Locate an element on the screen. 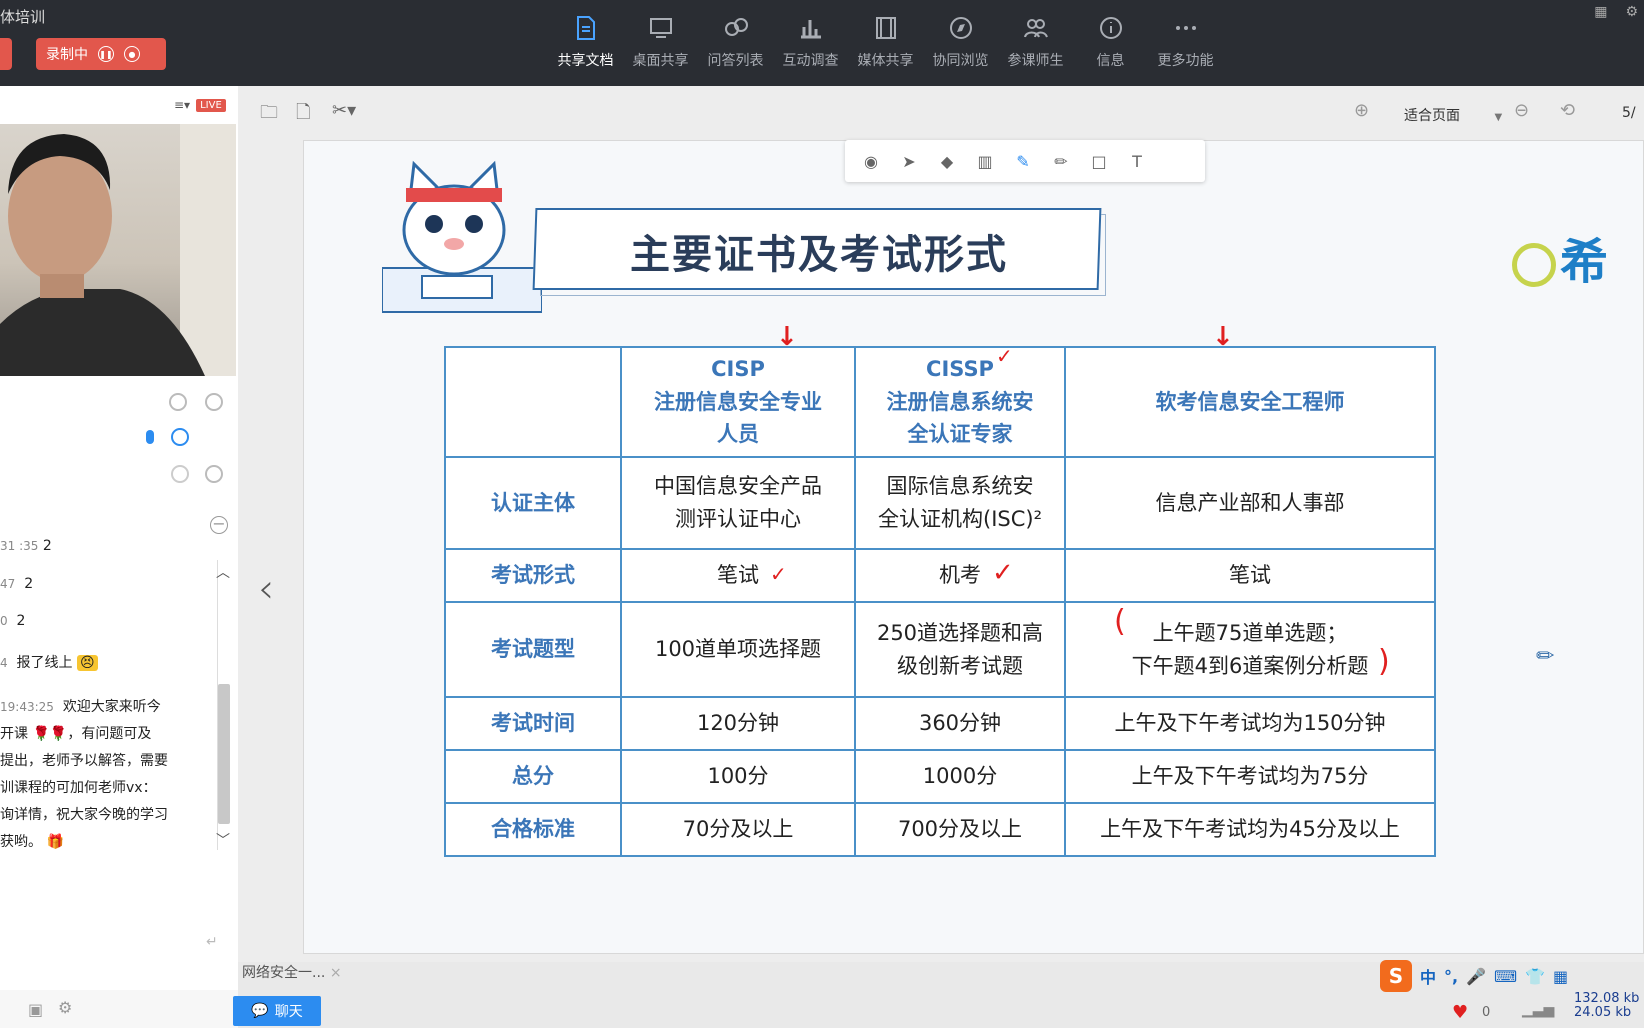 The image size is (1644, 1028). grid-icon: ▦ is located at coordinates (1560, 976).